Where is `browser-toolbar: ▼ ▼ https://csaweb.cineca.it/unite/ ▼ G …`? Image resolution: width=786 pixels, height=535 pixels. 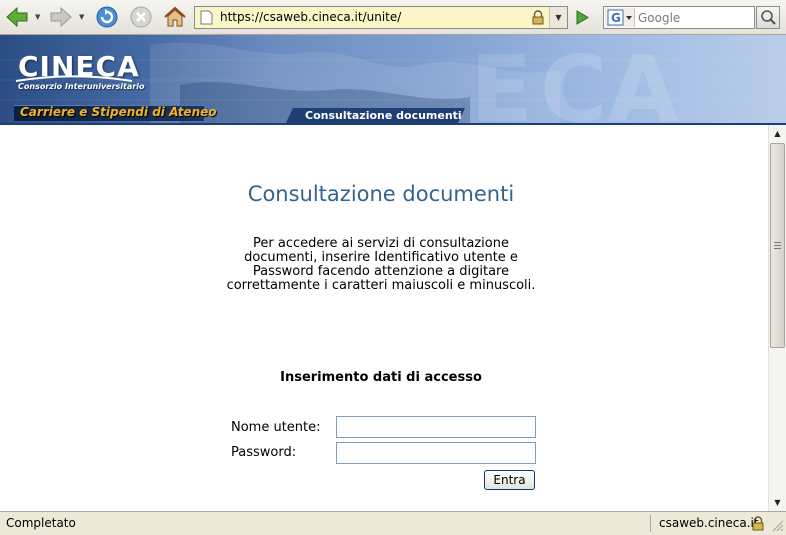
browser-toolbar: ▼ ▼ https://csaweb.cineca.it/unite/ ▼ G … is located at coordinates (393, 17).